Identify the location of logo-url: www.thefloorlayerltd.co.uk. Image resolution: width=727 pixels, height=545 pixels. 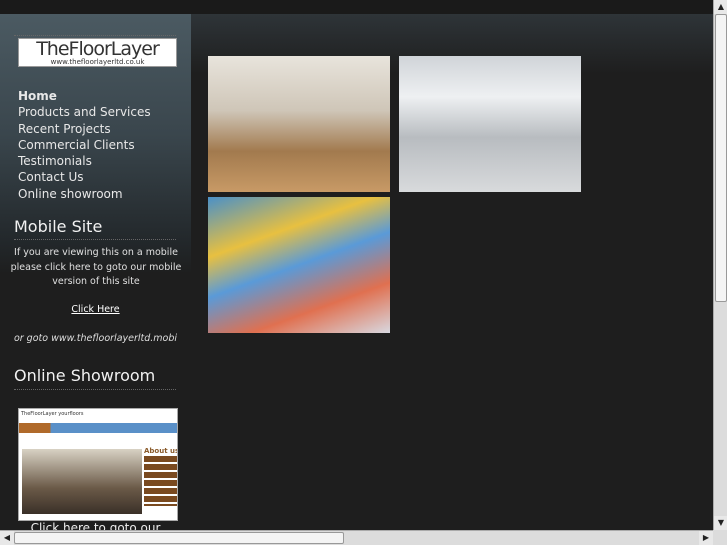
(97, 62).